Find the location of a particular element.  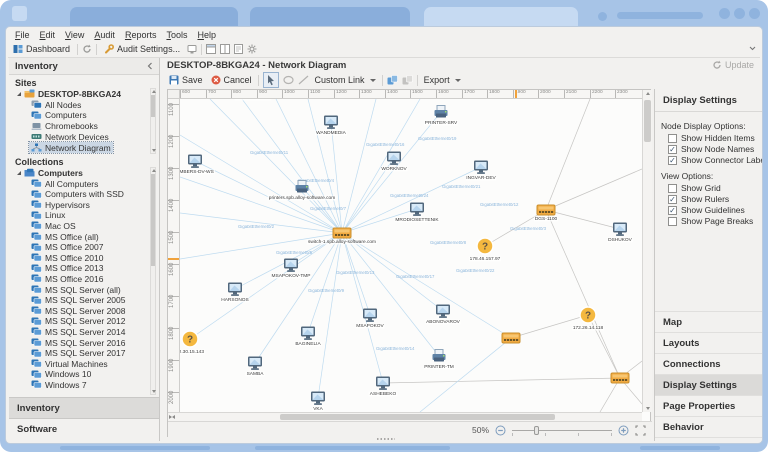

tree-item-ms-office-2007: MS Office 2007 is located at coordinates (67, 247).